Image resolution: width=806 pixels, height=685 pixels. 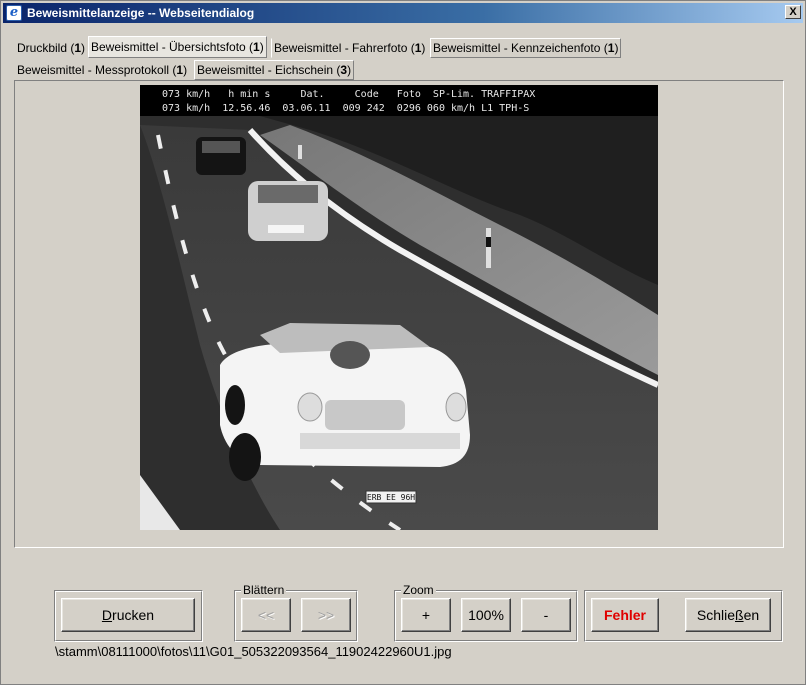 I want to click on window-title: Beweismittelanzeige -- Webseitendialog, so click(x=141, y=13).